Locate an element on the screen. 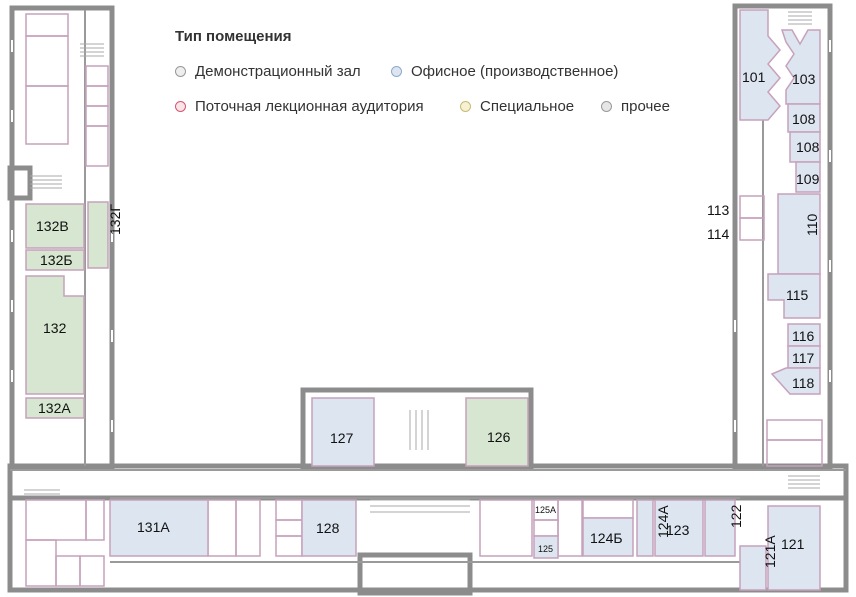  legend-item-demo-hall: Демонстрационный зал is located at coordinates (268, 71).